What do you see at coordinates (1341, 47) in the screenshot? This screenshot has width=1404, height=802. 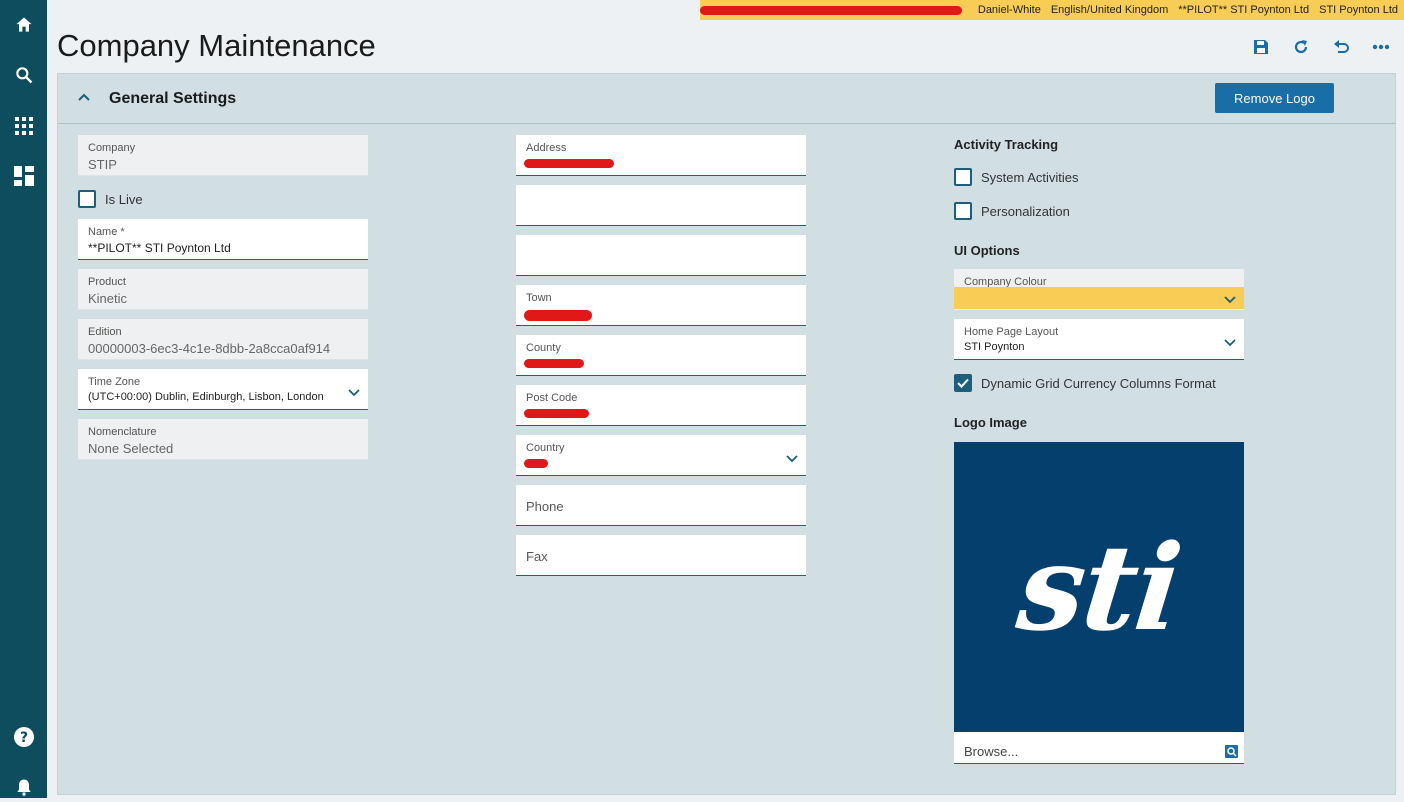 I see `undo-icon` at bounding box center [1341, 47].